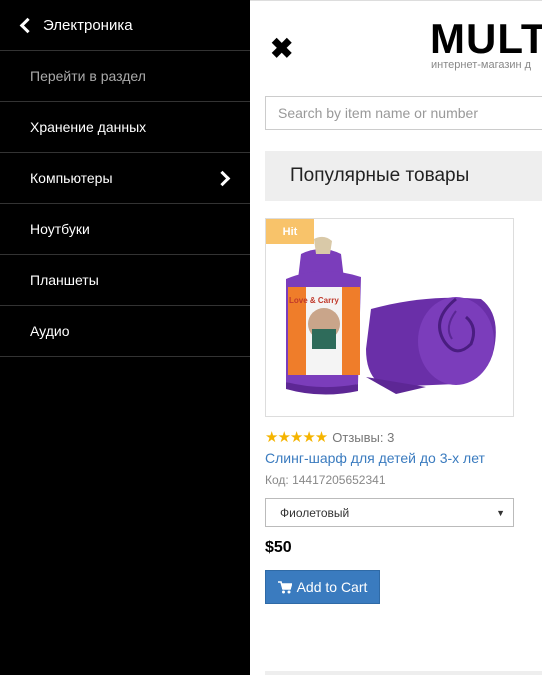 The width and height of the screenshot is (542, 675). Describe the element at coordinates (315, 512) in the screenshot. I see `color-select-value: Фиолетовый` at that location.